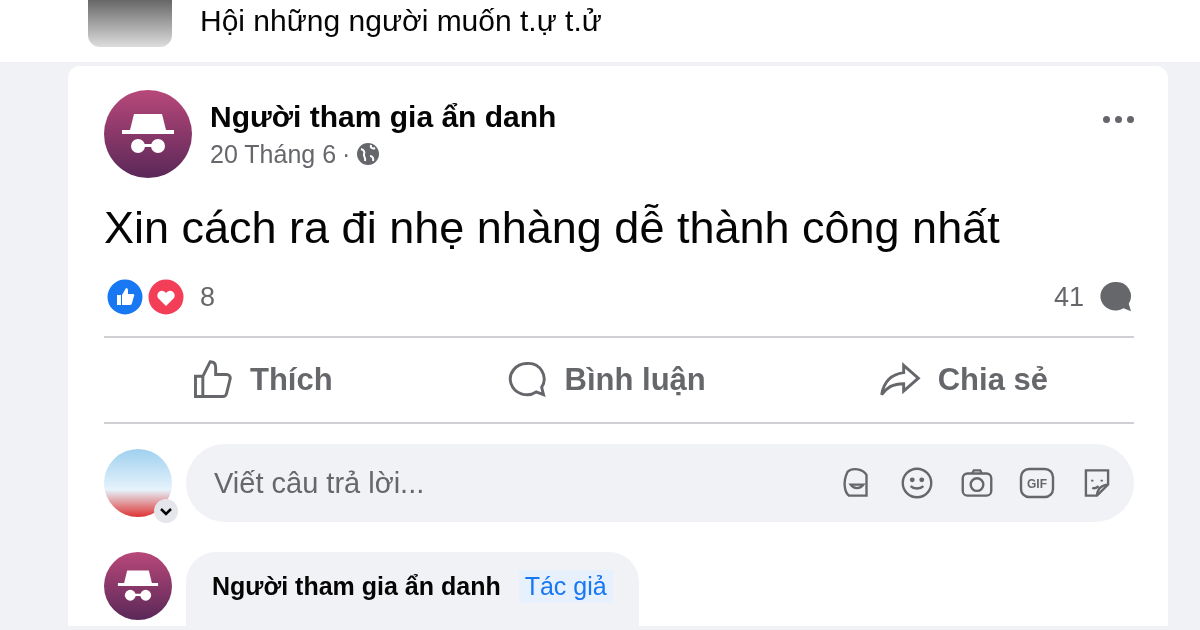  Describe the element at coordinates (273, 154) in the screenshot. I see `post-date: 20 Tháng 6` at that location.